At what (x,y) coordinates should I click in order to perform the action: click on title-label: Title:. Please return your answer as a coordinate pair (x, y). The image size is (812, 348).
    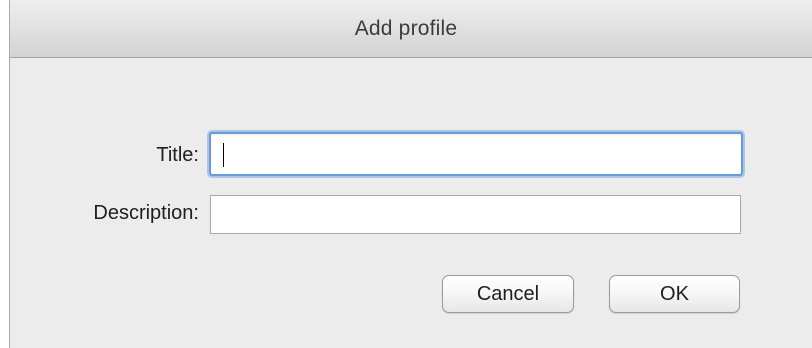
    Looking at the image, I should click on (177, 155).